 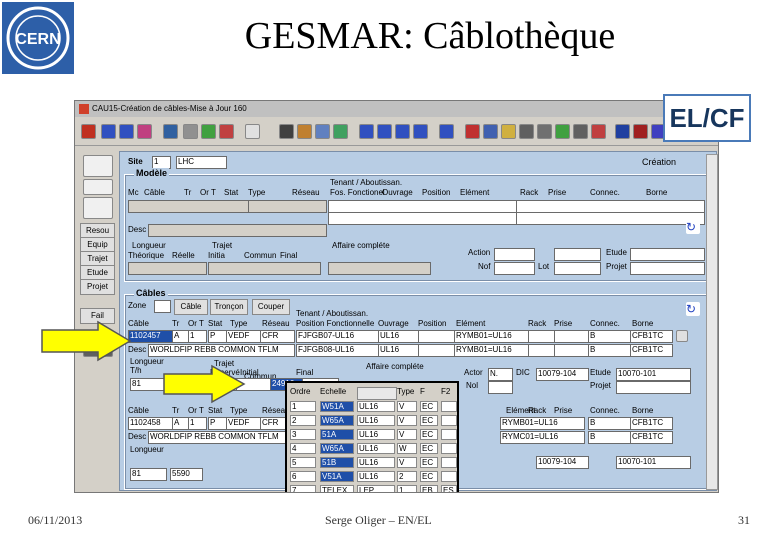 What do you see at coordinates (374, 462) in the screenshot?
I see `popup-row: 5 51B UL16 V EC` at bounding box center [374, 462].